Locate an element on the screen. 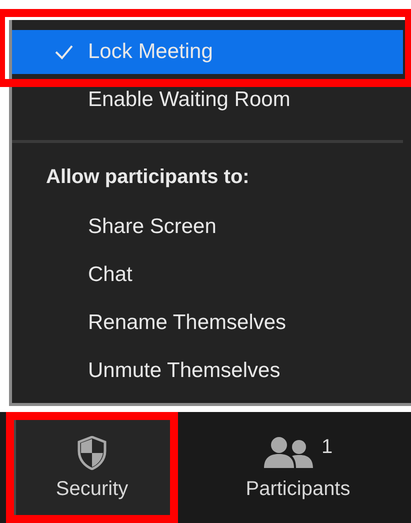 The width and height of the screenshot is (411, 523). participants-button: 1 Participants is located at coordinates (298, 467).